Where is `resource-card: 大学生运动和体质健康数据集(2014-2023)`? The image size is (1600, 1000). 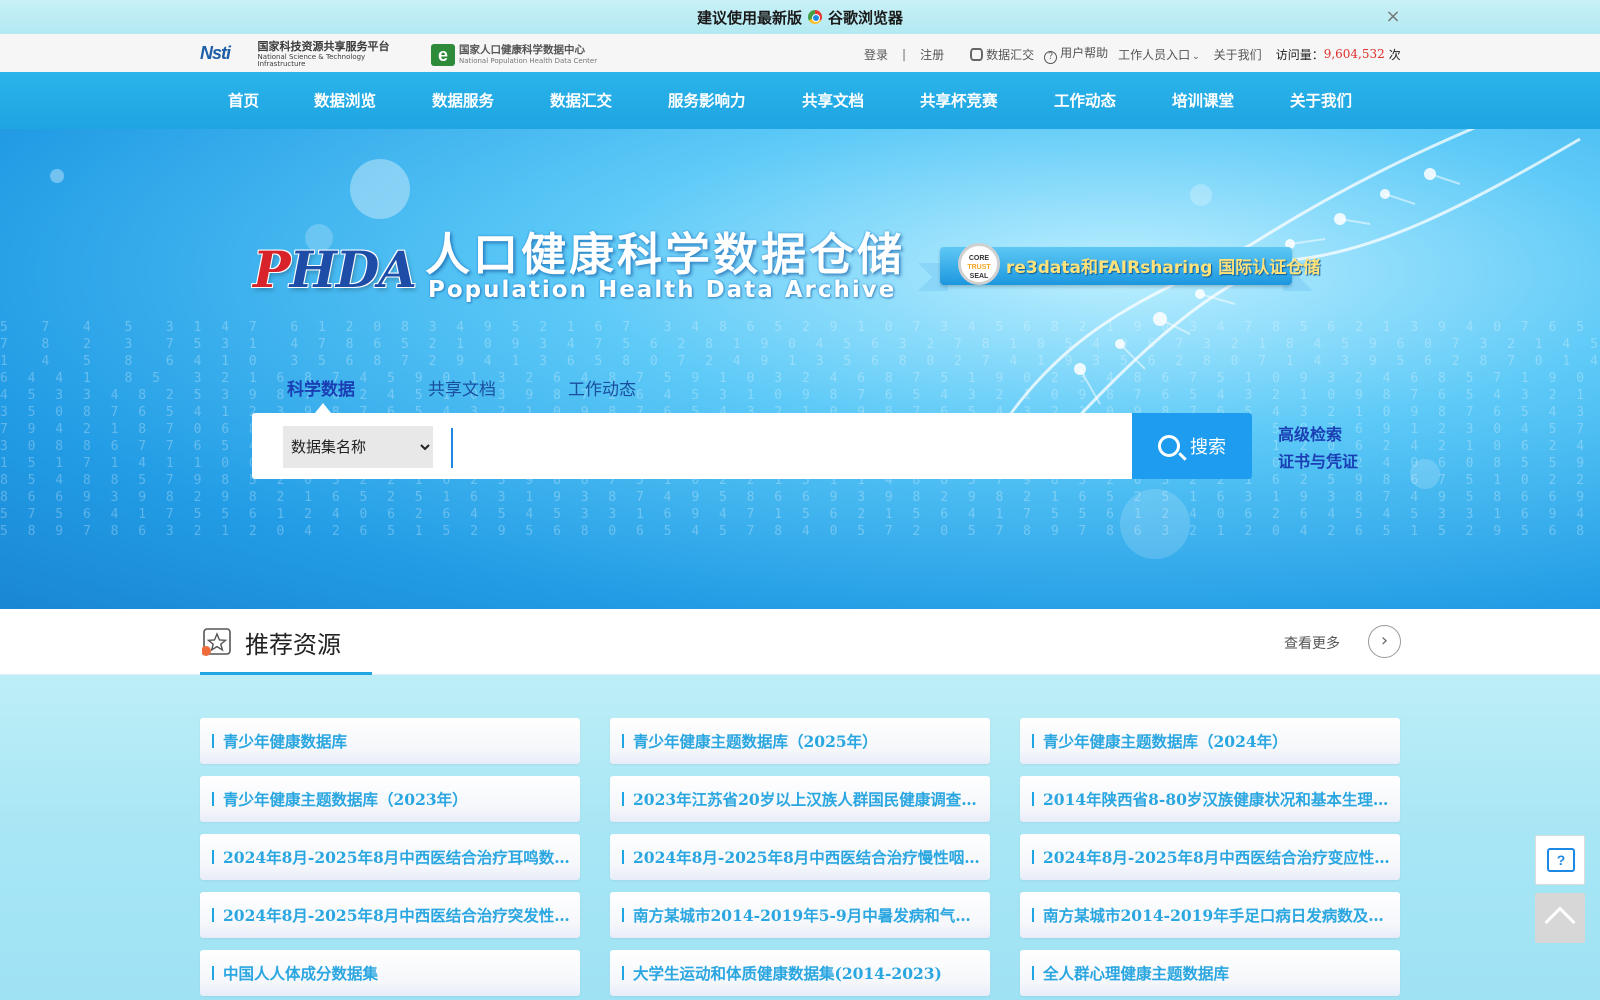 resource-card: 大学生运动和体质健康数据集(2014-2023) is located at coordinates (800, 973).